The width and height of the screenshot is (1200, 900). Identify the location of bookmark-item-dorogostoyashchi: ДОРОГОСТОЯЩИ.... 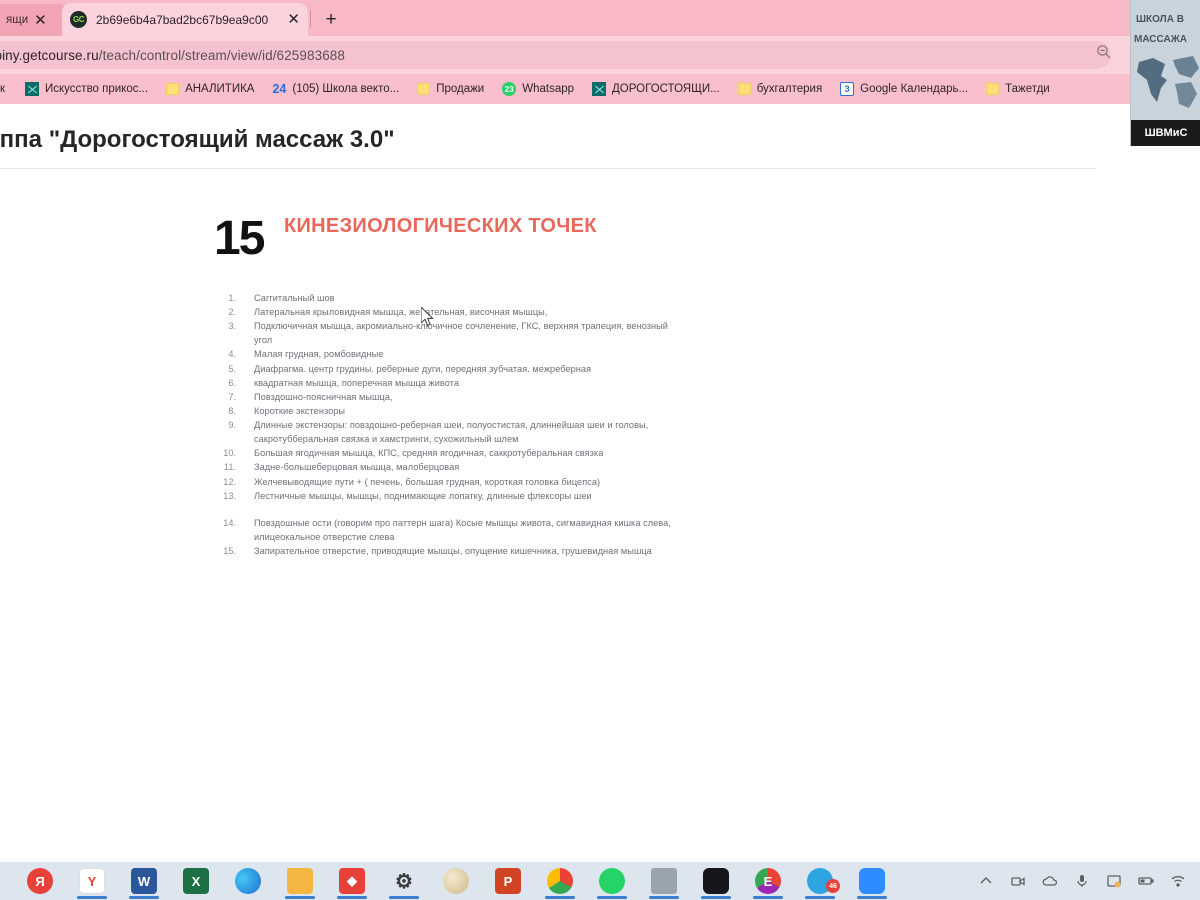
(656, 89).